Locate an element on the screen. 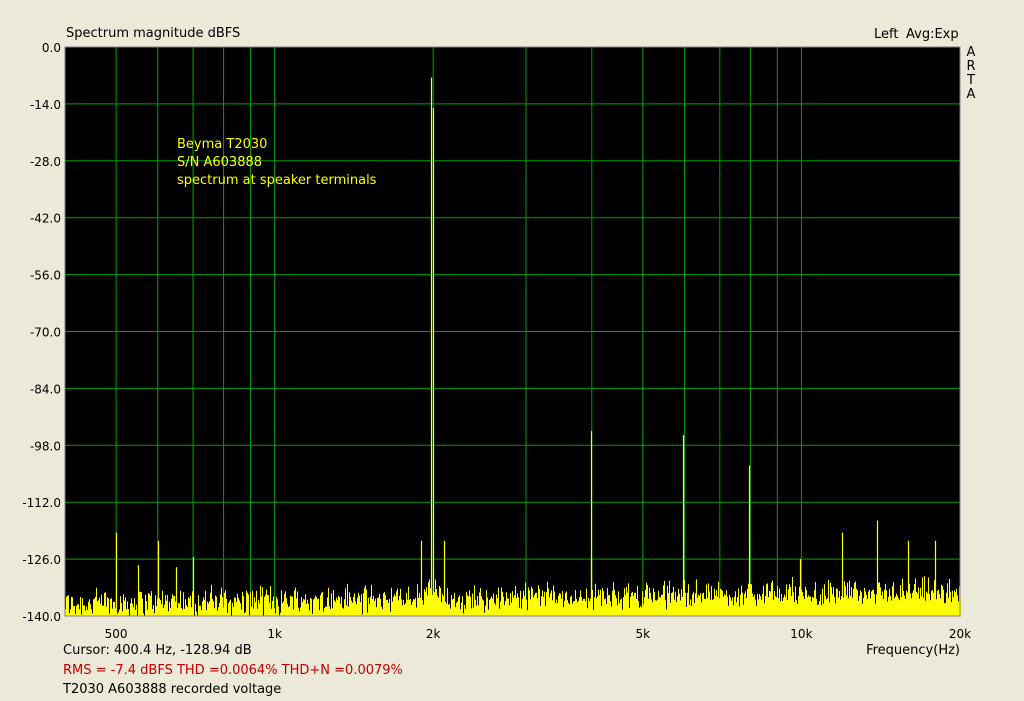  x-tick-label: 2k is located at coordinates (433, 634).